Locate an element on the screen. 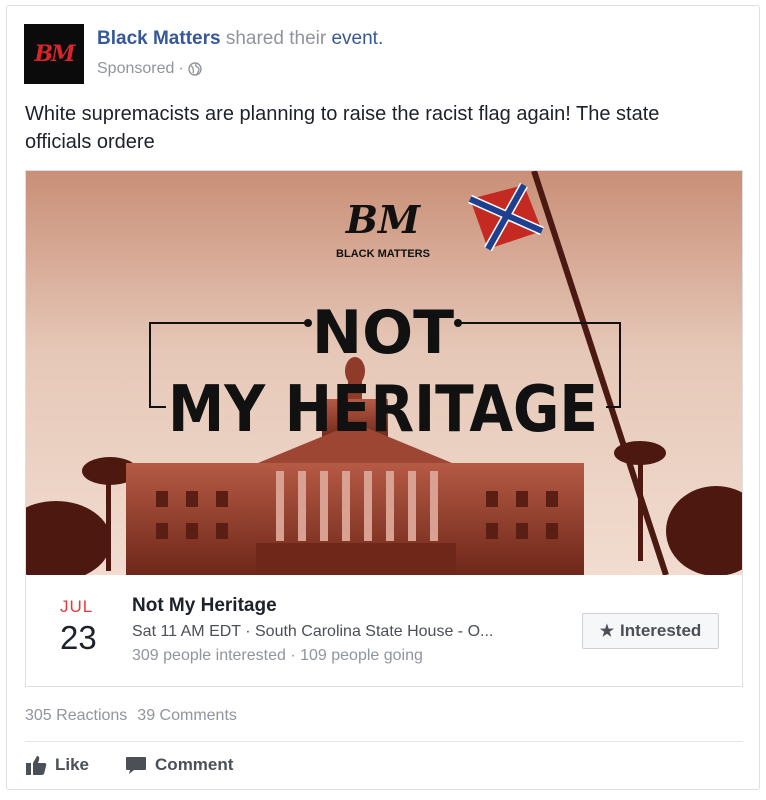 The width and height of the screenshot is (766, 800). sponsored-label: Sponsored is located at coordinates (135, 69).